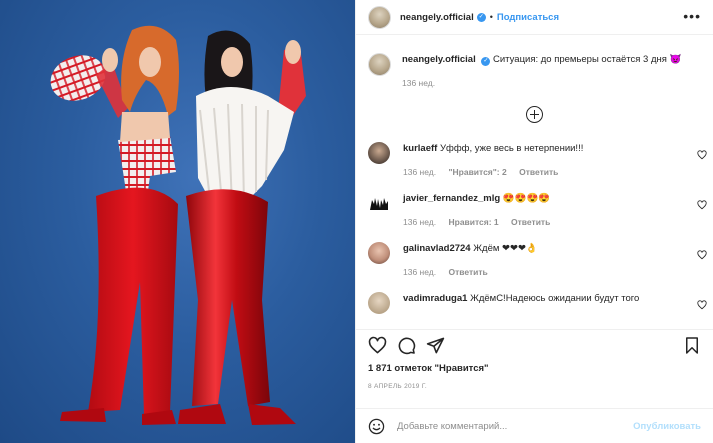 This screenshot has height=443, width=713. I want to click on comment-username: kurlaeff, so click(420, 148).